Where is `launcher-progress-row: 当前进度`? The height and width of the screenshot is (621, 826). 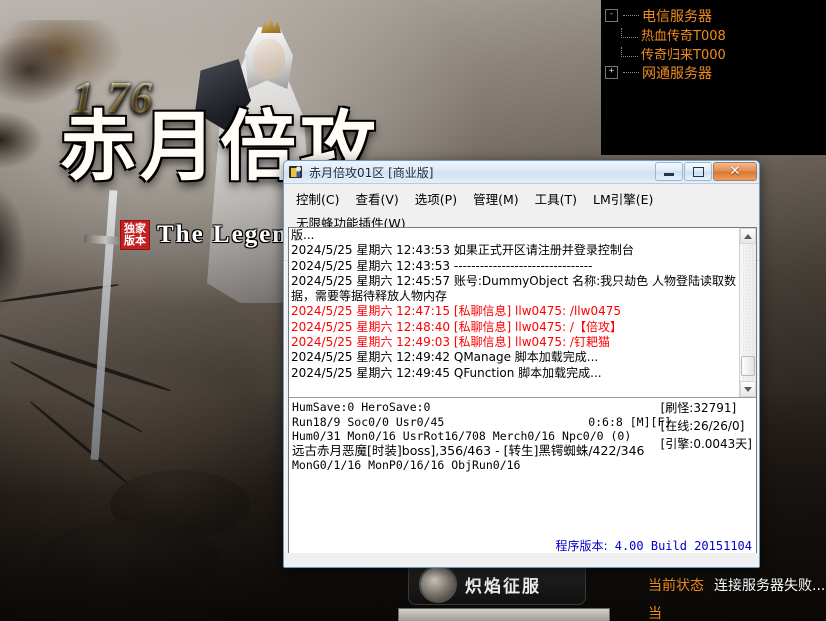
launcher-progress-row: 当前进度 is located at coordinates (737, 612).